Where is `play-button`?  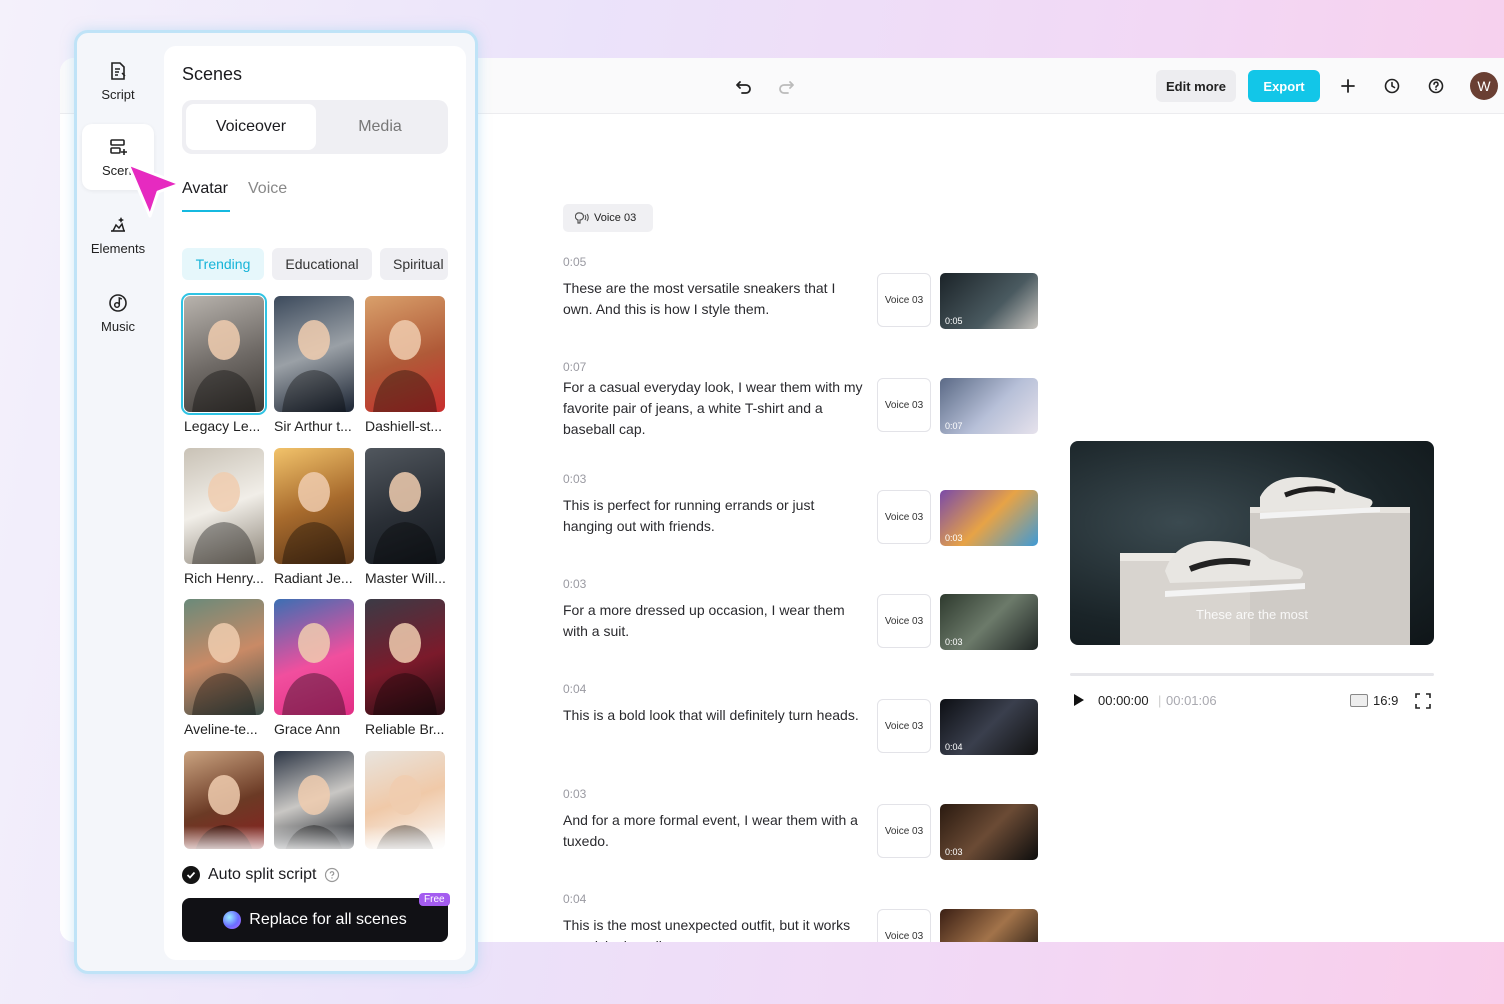 play-button is located at coordinates (1079, 701).